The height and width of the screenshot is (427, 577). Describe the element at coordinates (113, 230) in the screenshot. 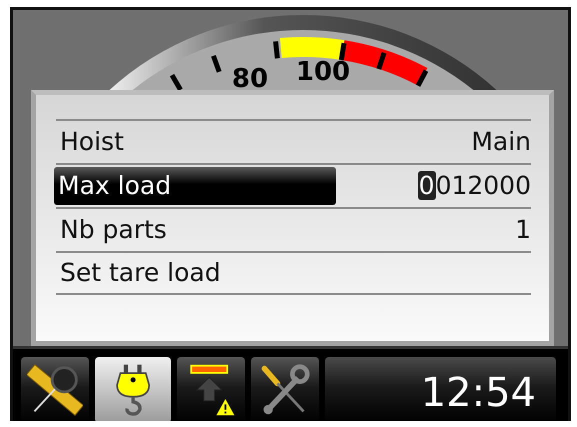

I see `menu-item: Nb parts` at that location.